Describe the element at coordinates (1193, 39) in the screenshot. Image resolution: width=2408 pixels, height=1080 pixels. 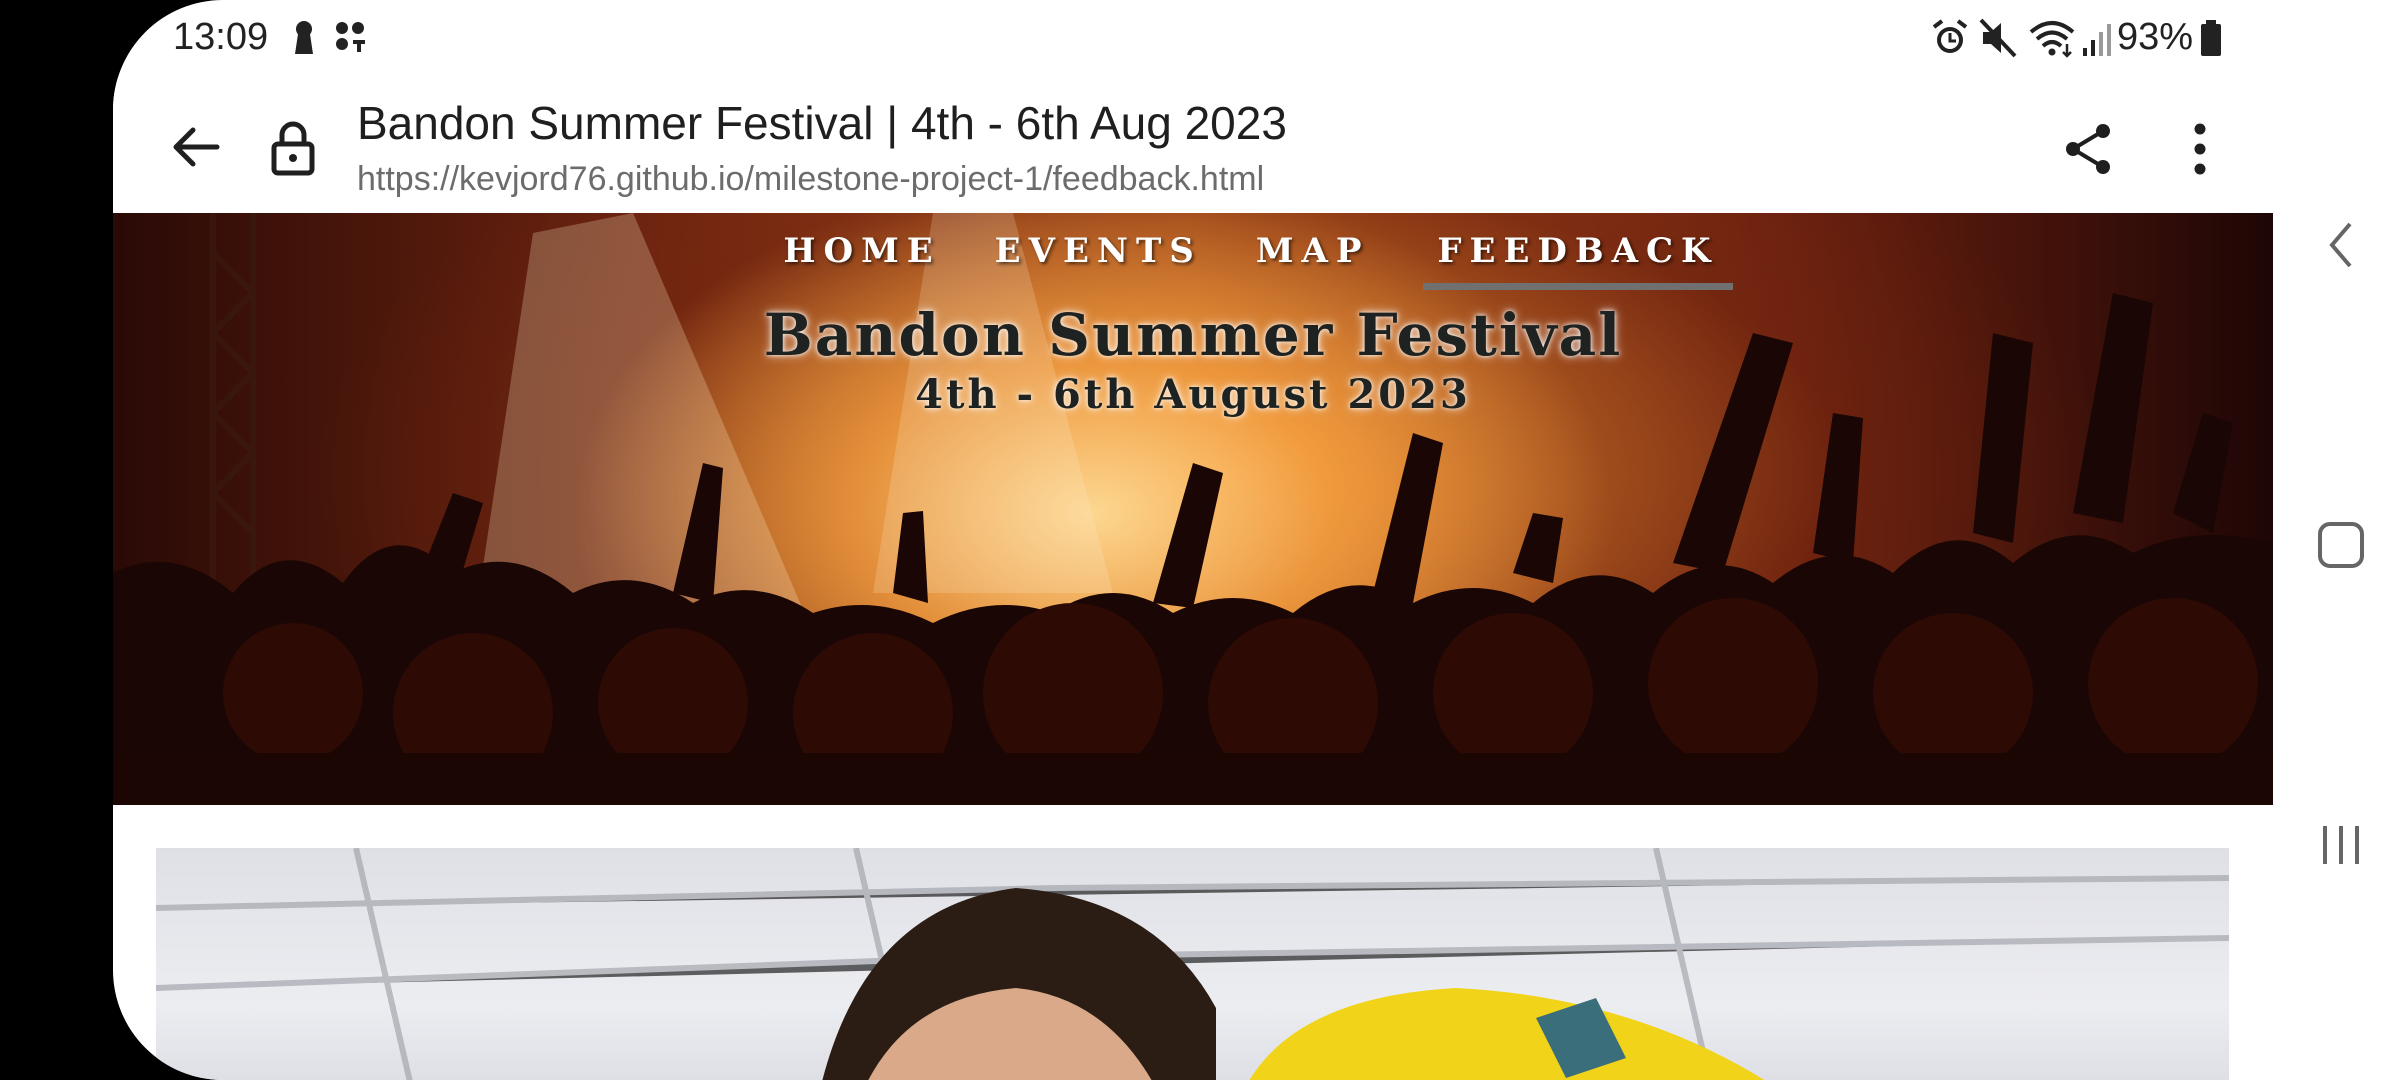
I see `status-bar: 13:09 93%` at that location.